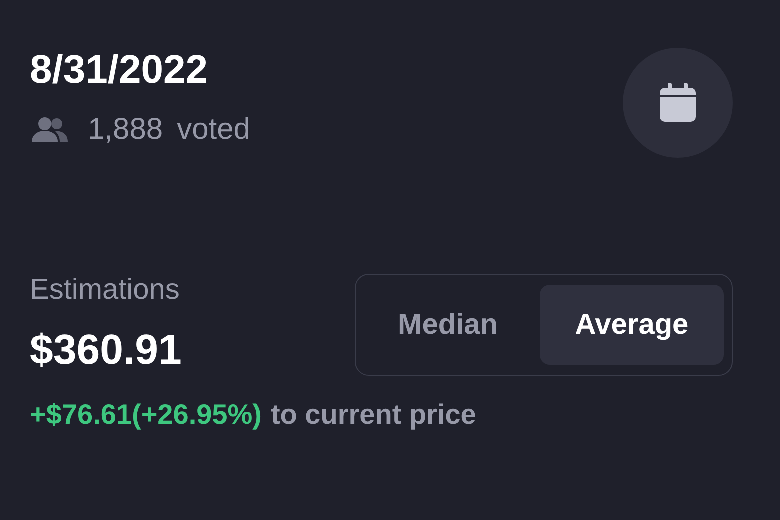  I want to click on date-title: 8/31/2022, so click(119, 70).